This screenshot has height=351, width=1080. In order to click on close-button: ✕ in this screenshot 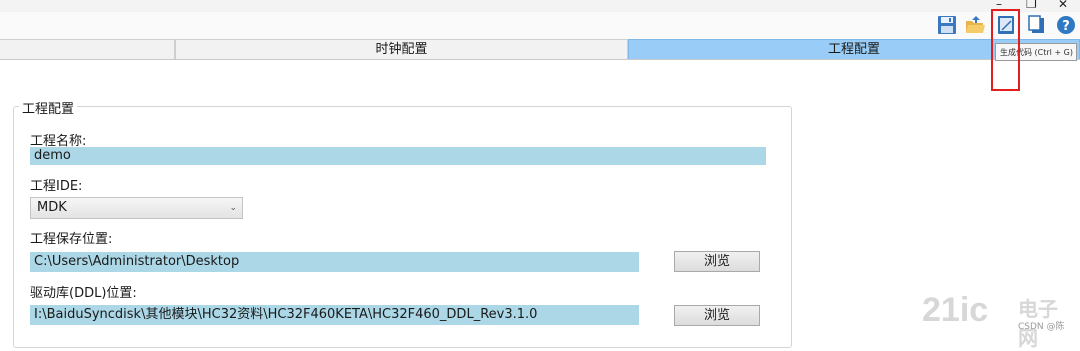, I will do `click(1063, 5)`.